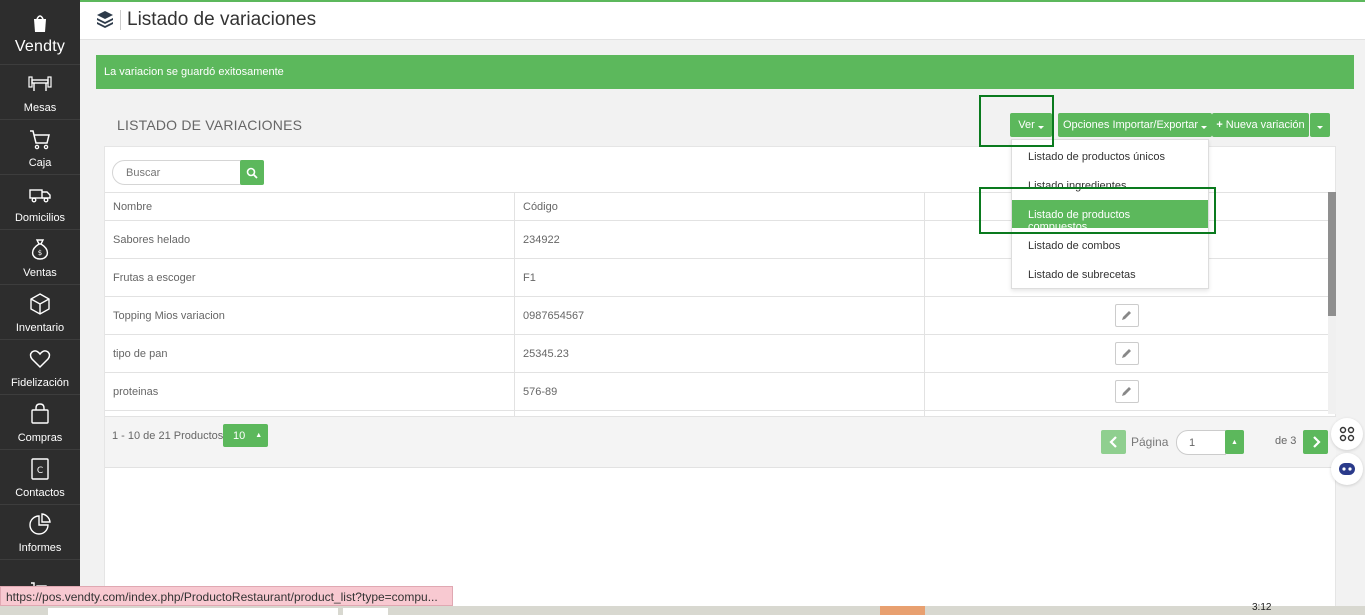  I want to click on sidebar-item-ventas: $ Ventas, so click(40, 257).